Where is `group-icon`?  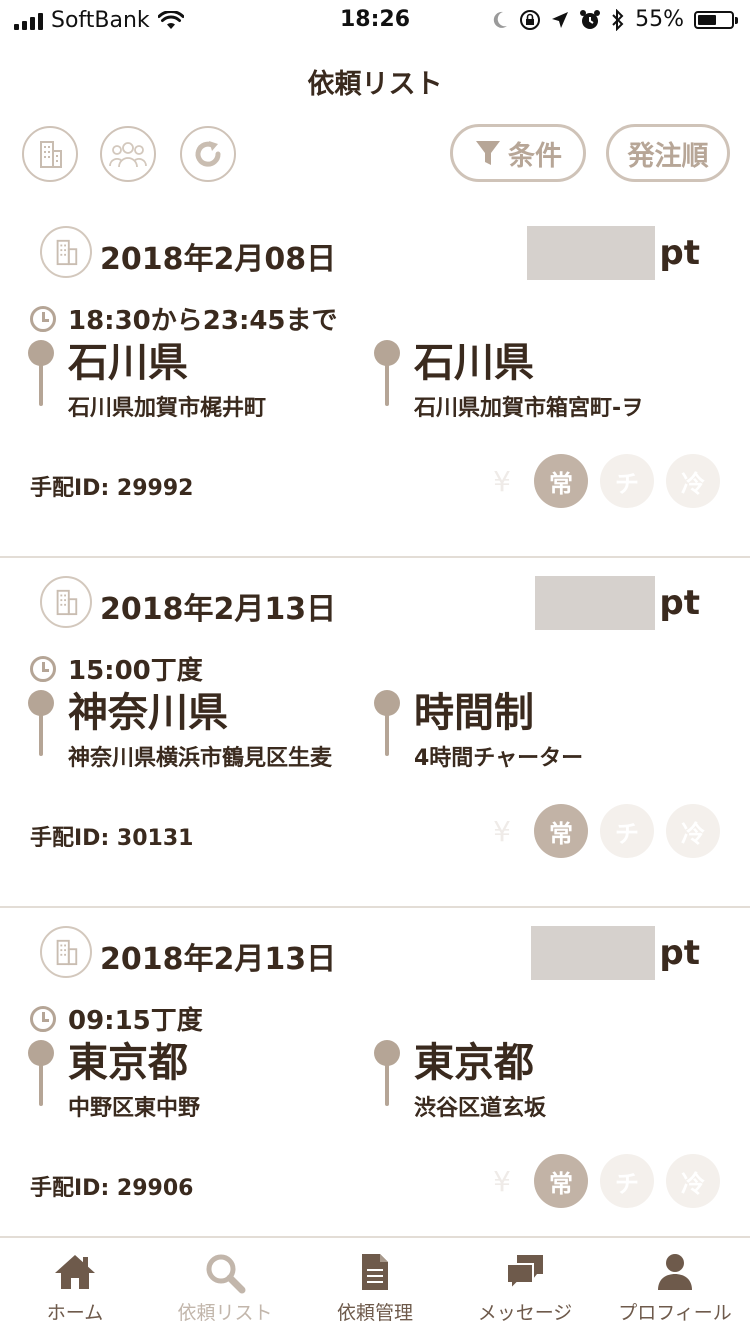 group-icon is located at coordinates (128, 155).